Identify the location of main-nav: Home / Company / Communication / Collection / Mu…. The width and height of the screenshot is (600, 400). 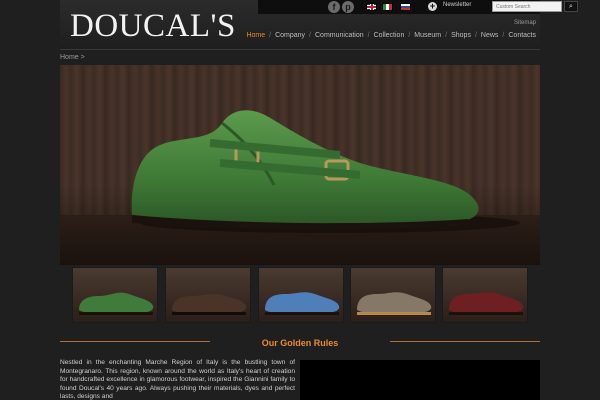
(391, 35).